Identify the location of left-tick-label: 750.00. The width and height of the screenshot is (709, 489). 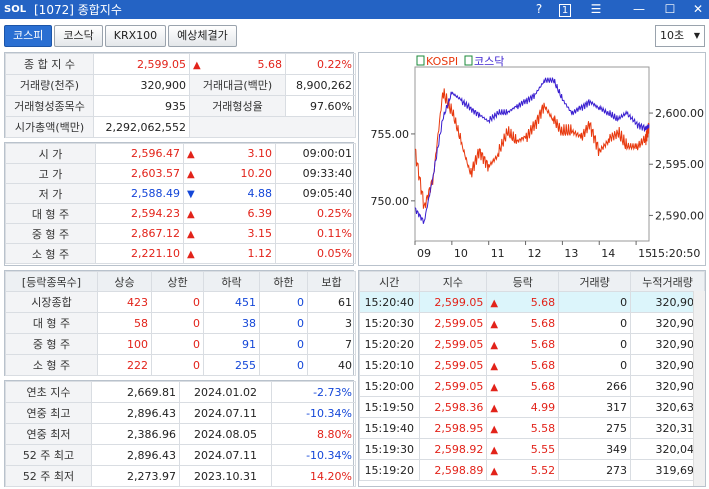
(390, 201).